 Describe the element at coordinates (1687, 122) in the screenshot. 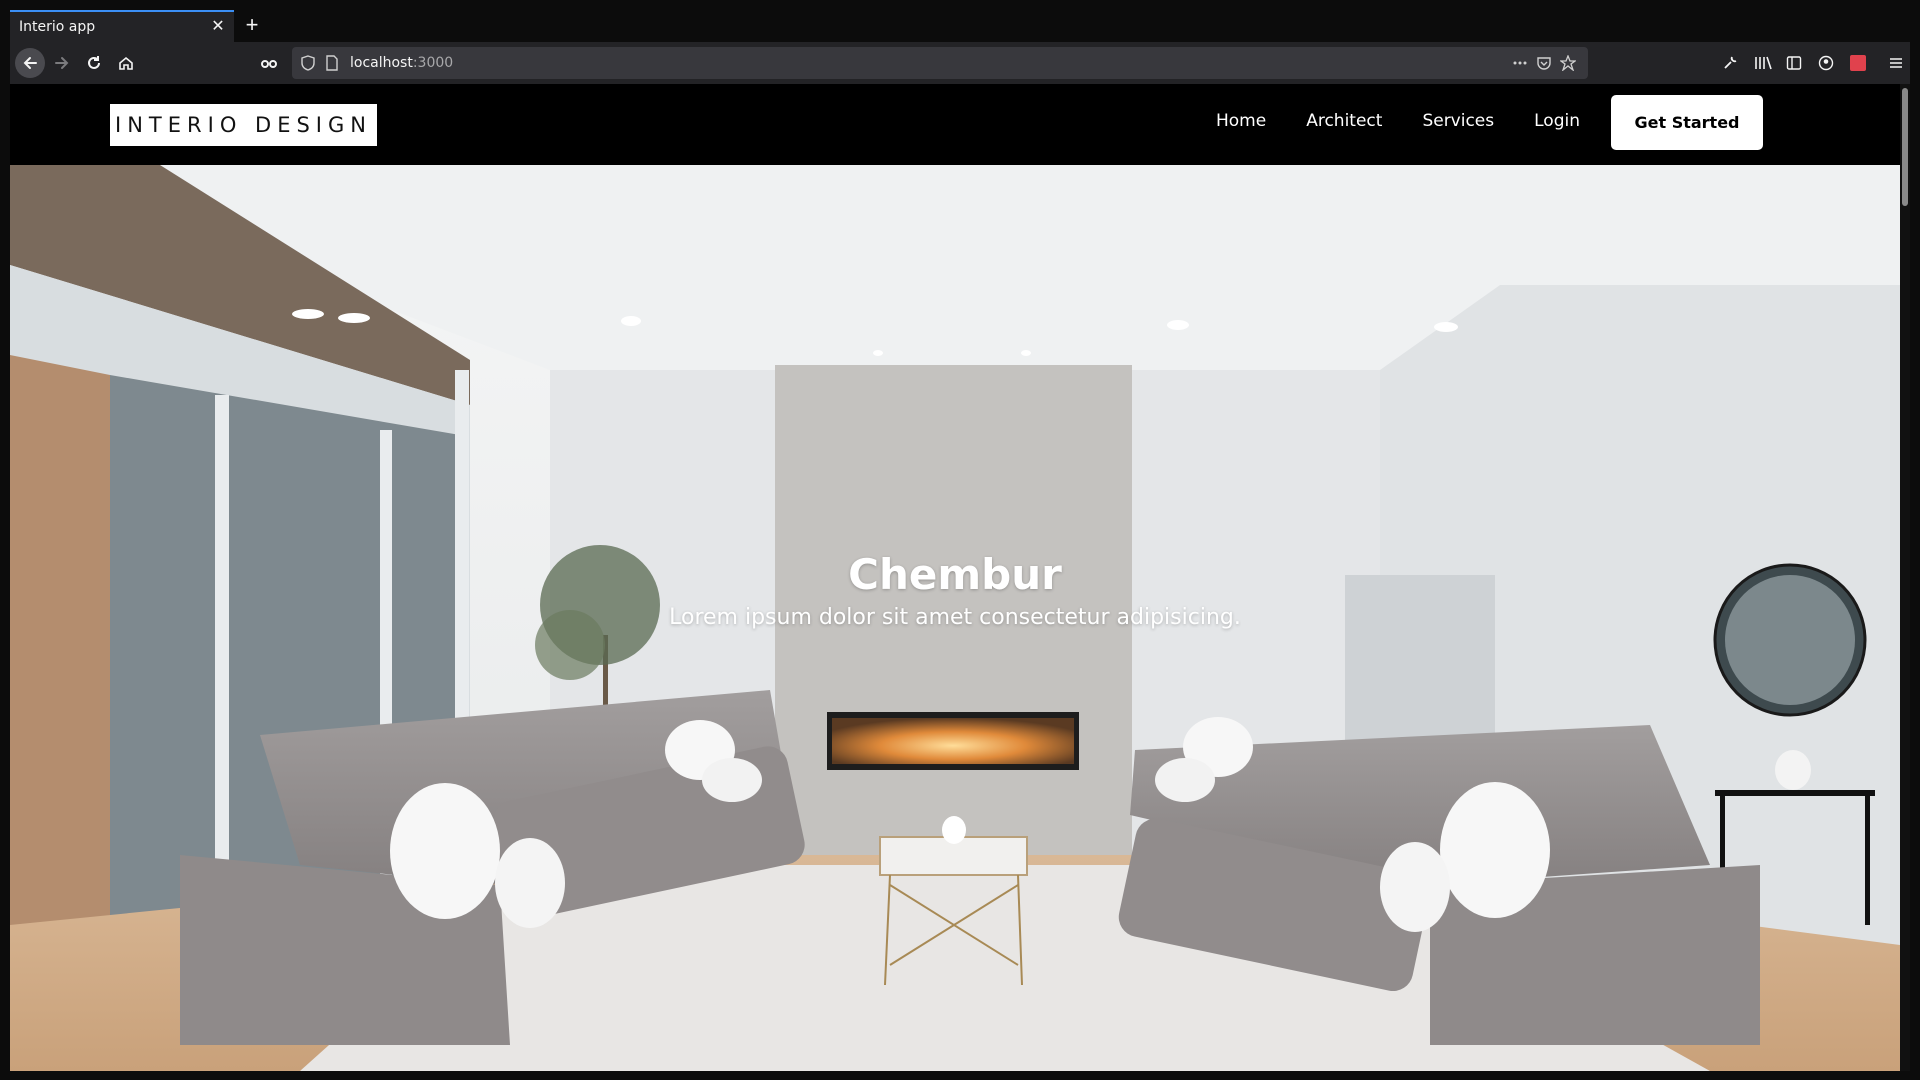

I see `get-started-button: Get Started` at that location.